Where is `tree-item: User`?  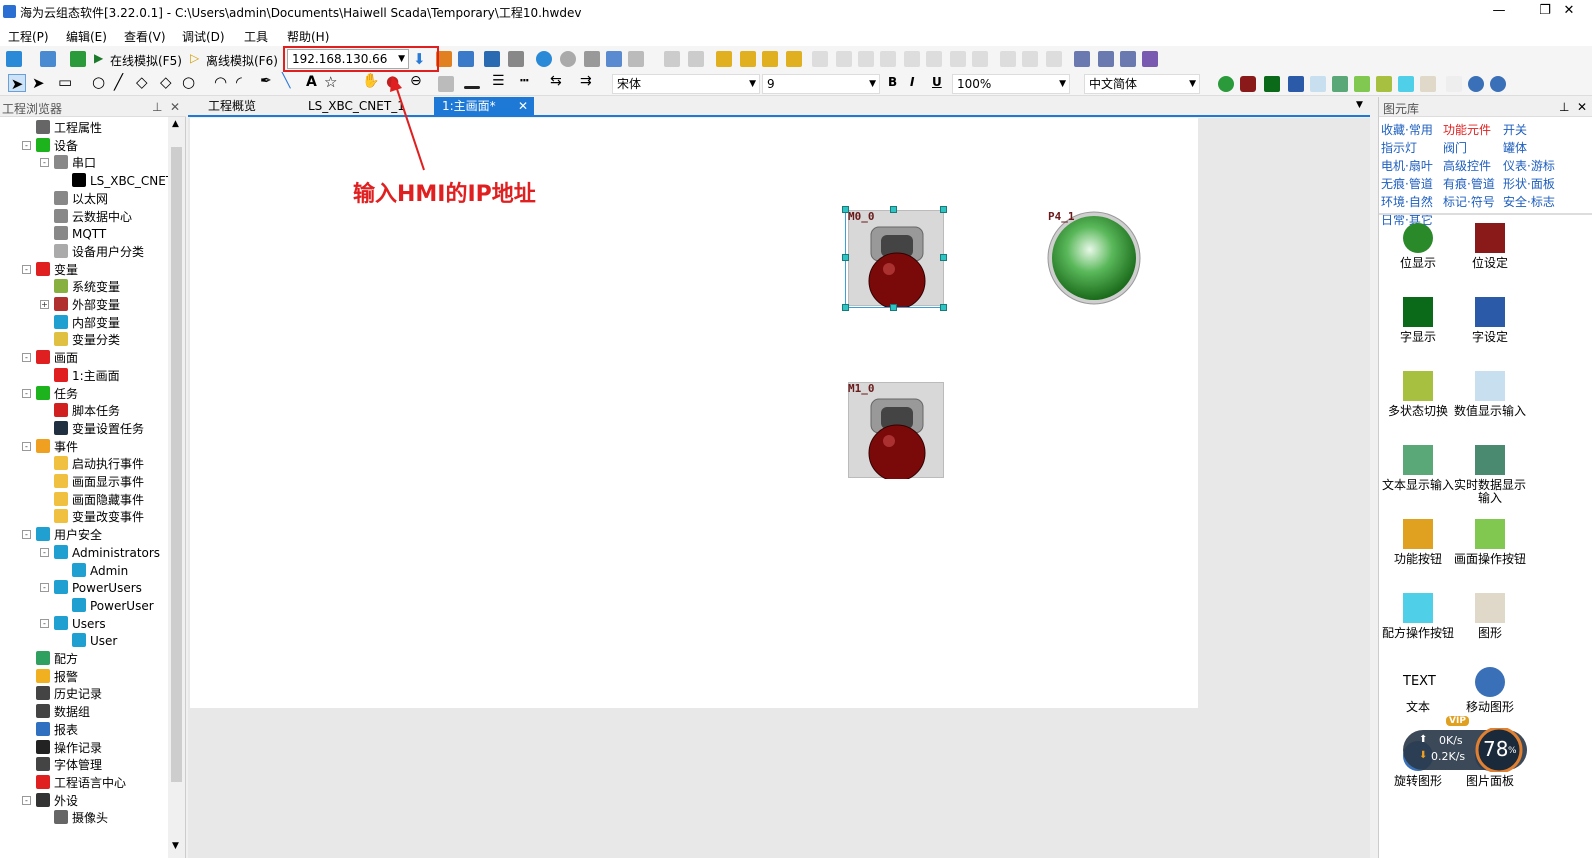
tree-item: User is located at coordinates (94, 641).